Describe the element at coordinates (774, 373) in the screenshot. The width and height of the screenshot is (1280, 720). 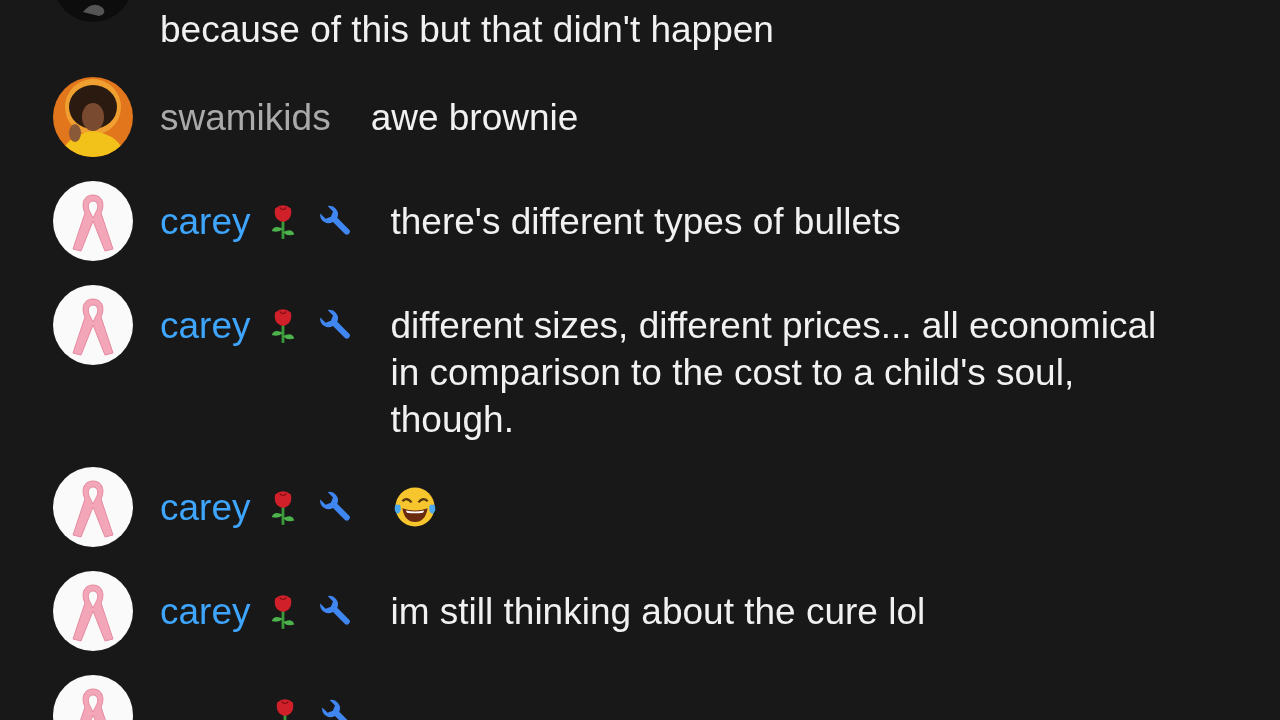
I see `message-text: different sizes, different prices... all economical in comparison to the cost to a child's soul, though.` at that location.